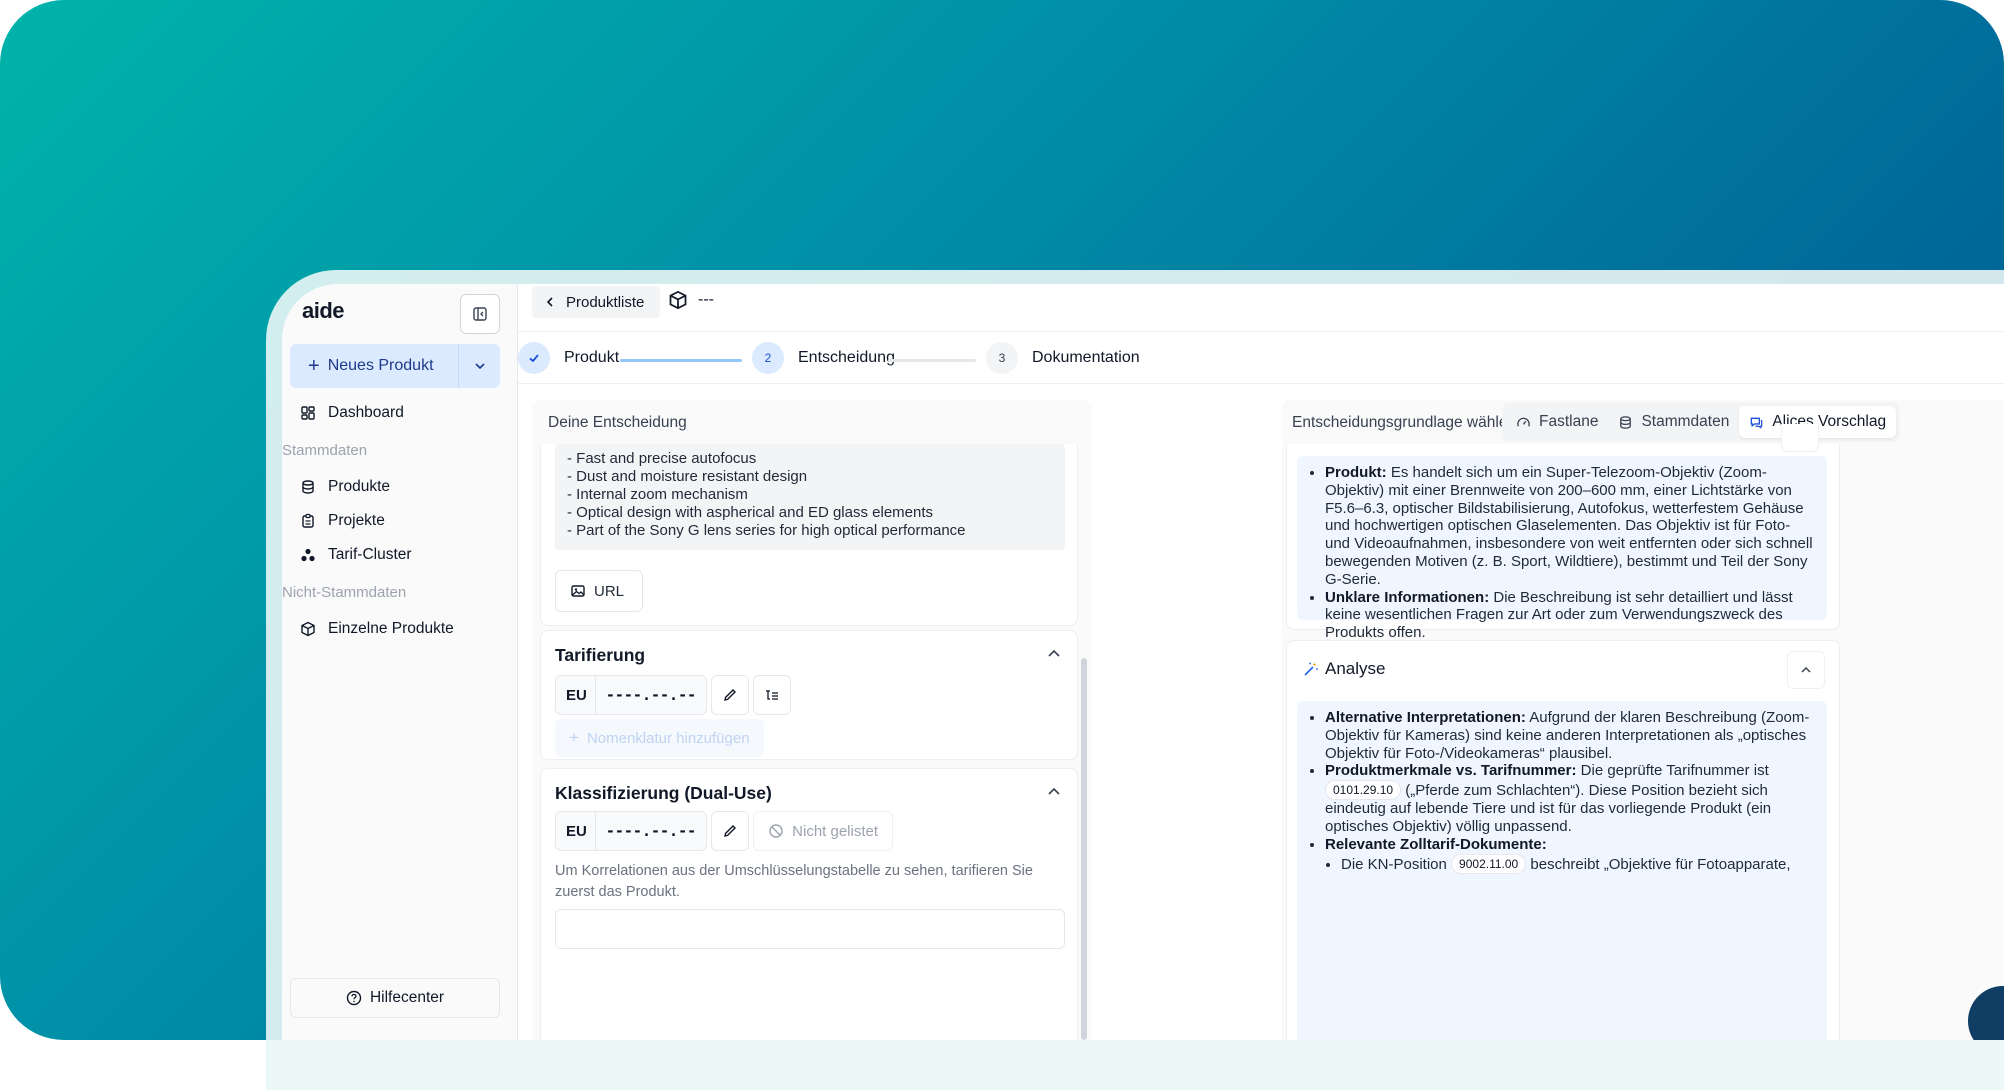  I want to click on add-nomenclature-label: Nomenklatur hinzufügen, so click(668, 738).